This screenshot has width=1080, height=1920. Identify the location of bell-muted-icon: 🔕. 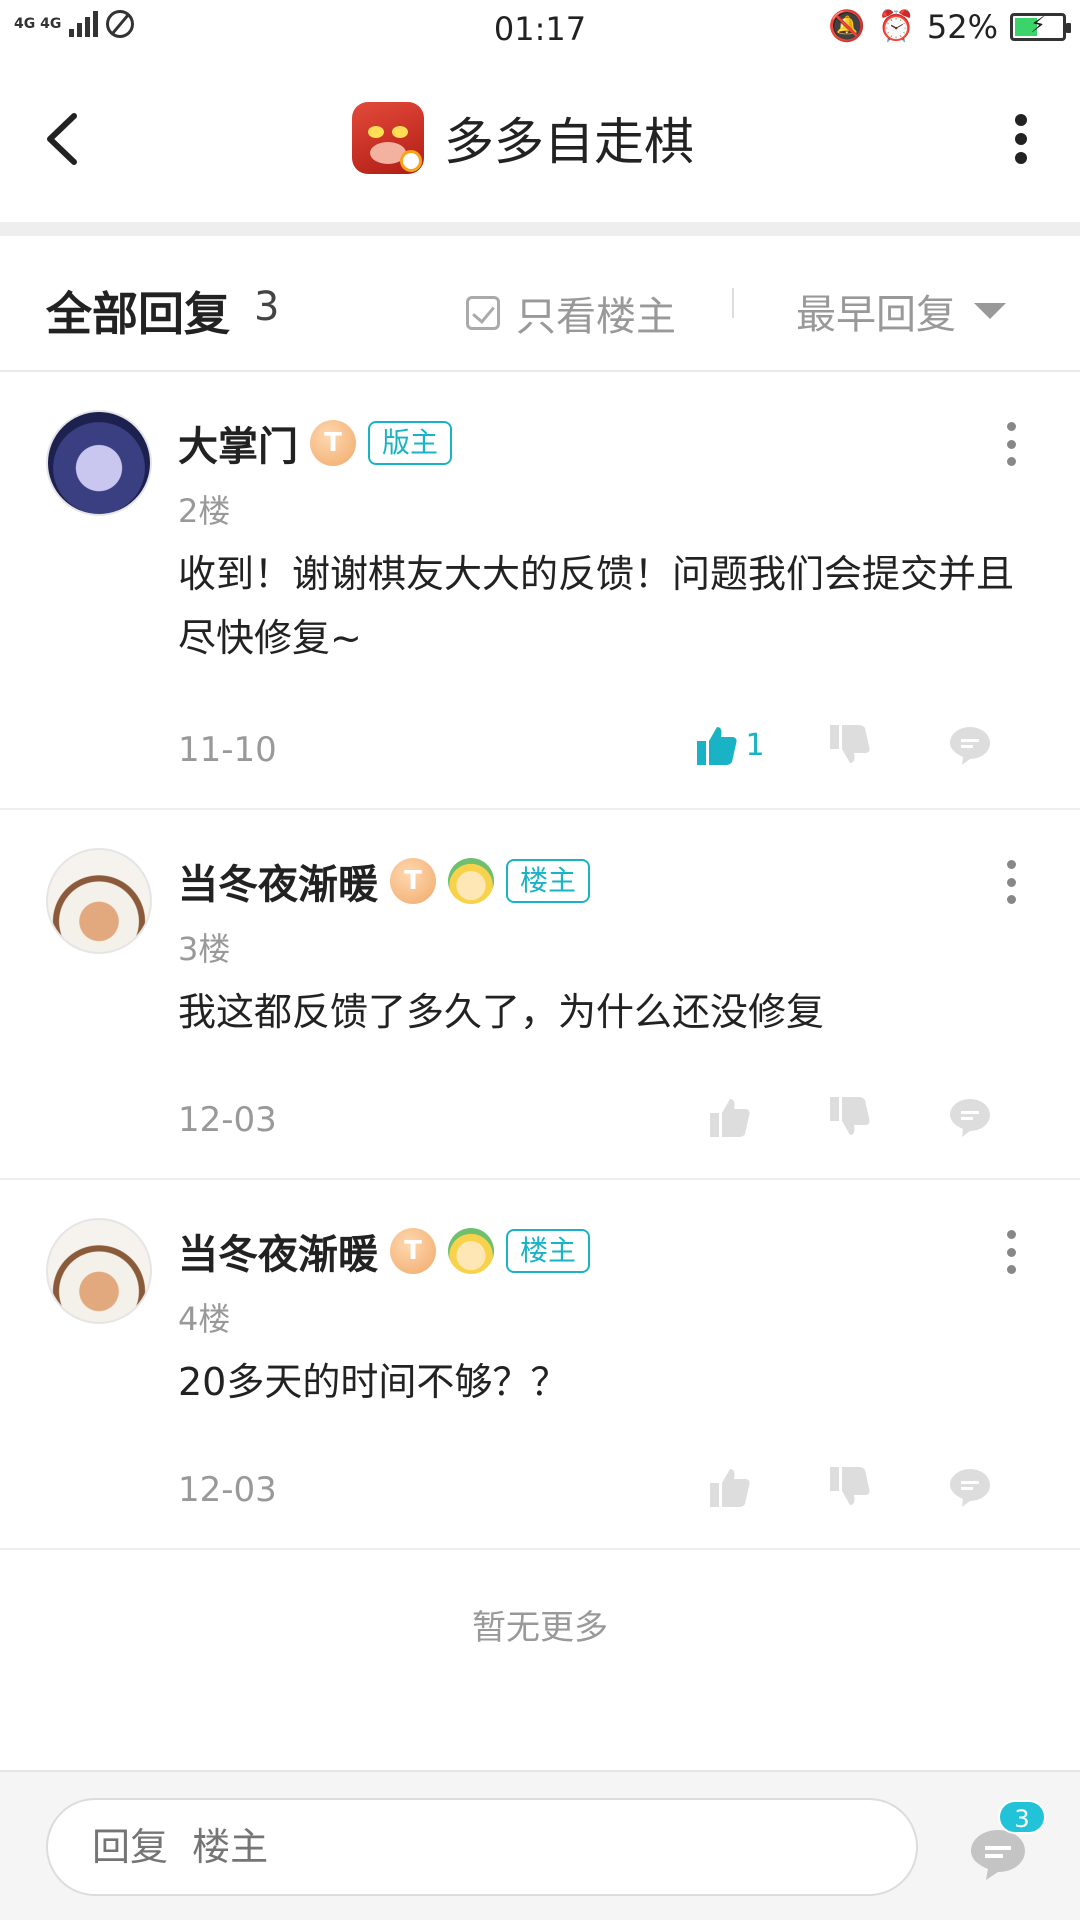
(847, 26).